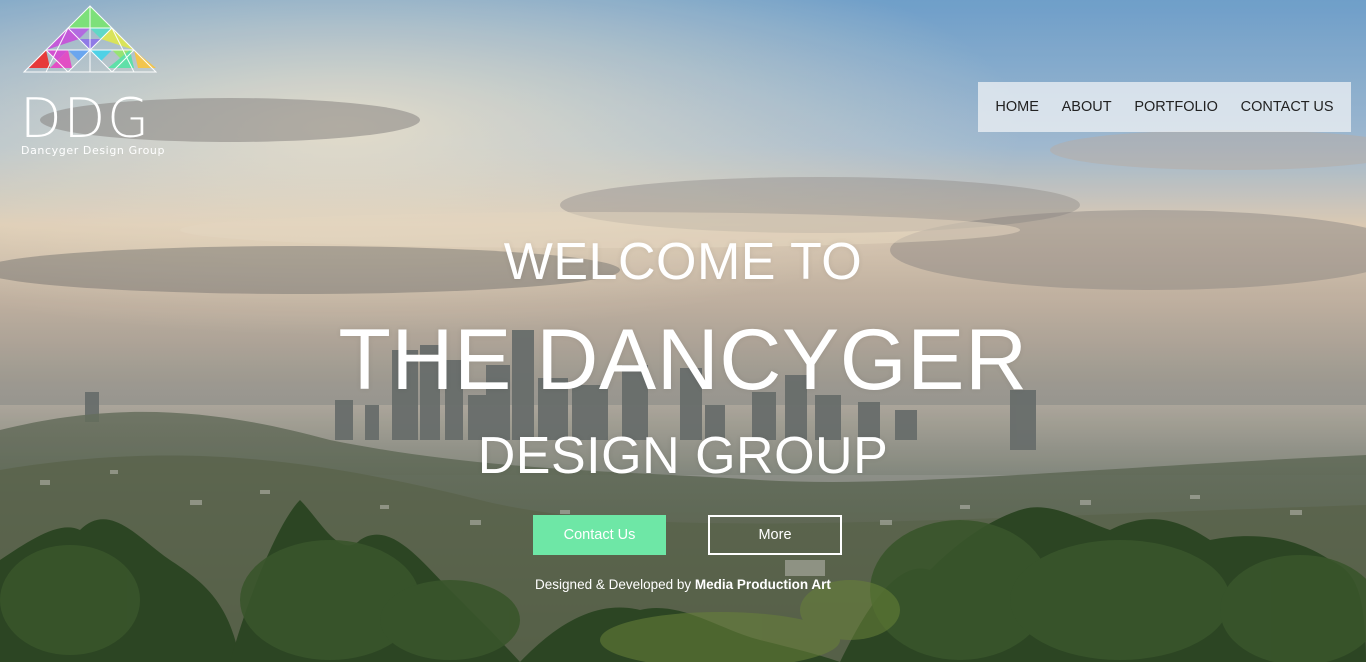 This screenshot has width=1366, height=662. I want to click on brand-logo: DDG Dancyger Design Group, so click(92, 82).